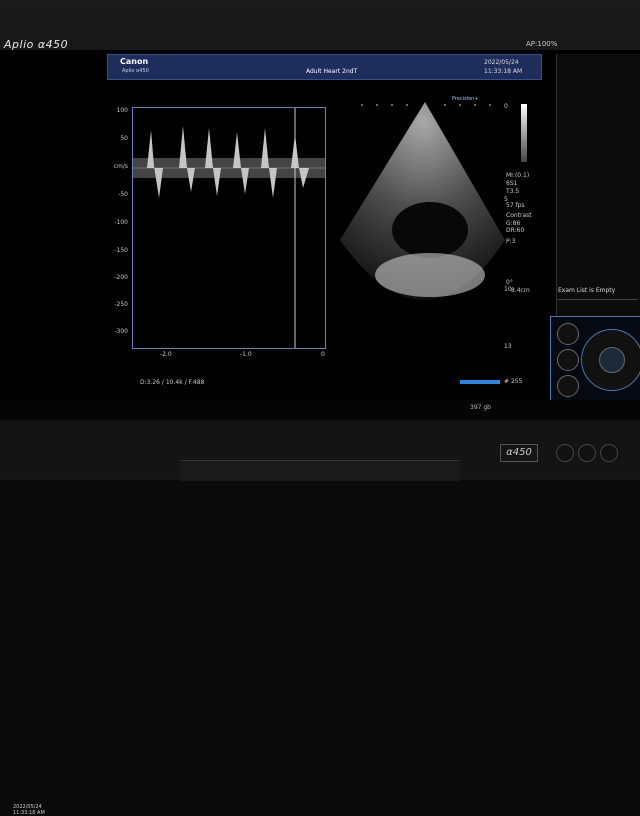 The height and width of the screenshot is (816, 640). What do you see at coordinates (320, 470) in the screenshot?
I see `monitor-stand` at bounding box center [320, 470].